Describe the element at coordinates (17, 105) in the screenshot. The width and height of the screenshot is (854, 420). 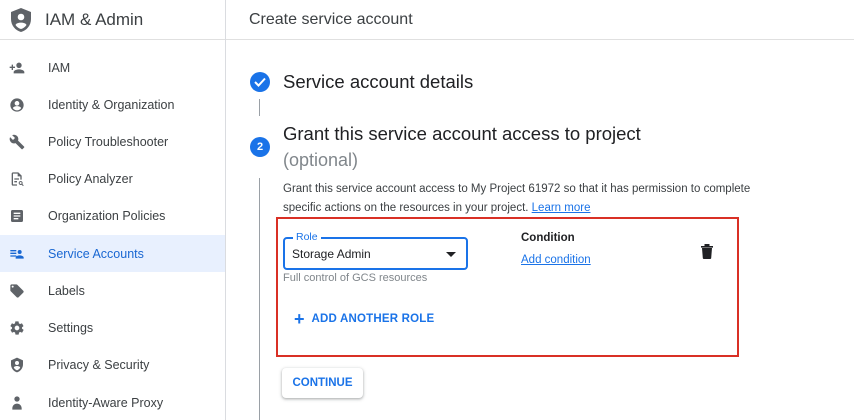
I see `account-circle-icon` at that location.